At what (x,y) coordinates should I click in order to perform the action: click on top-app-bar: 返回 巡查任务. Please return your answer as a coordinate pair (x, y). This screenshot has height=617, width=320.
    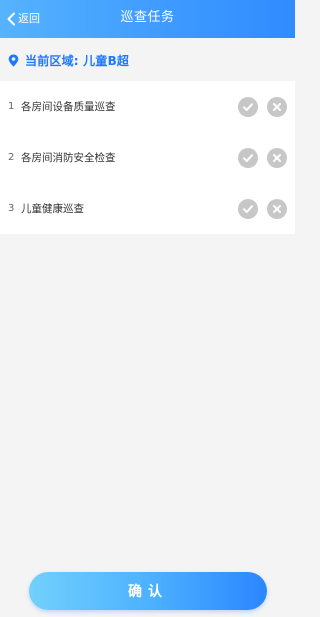
    Looking at the image, I should click on (147, 19).